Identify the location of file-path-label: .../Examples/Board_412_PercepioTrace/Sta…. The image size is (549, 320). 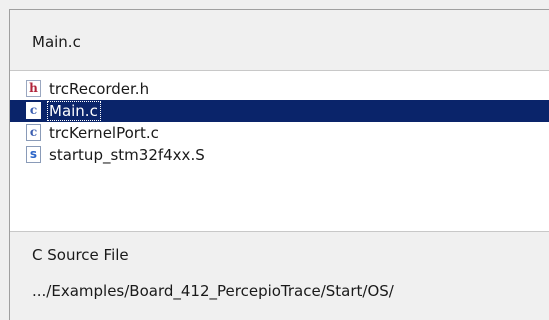
(213, 291).